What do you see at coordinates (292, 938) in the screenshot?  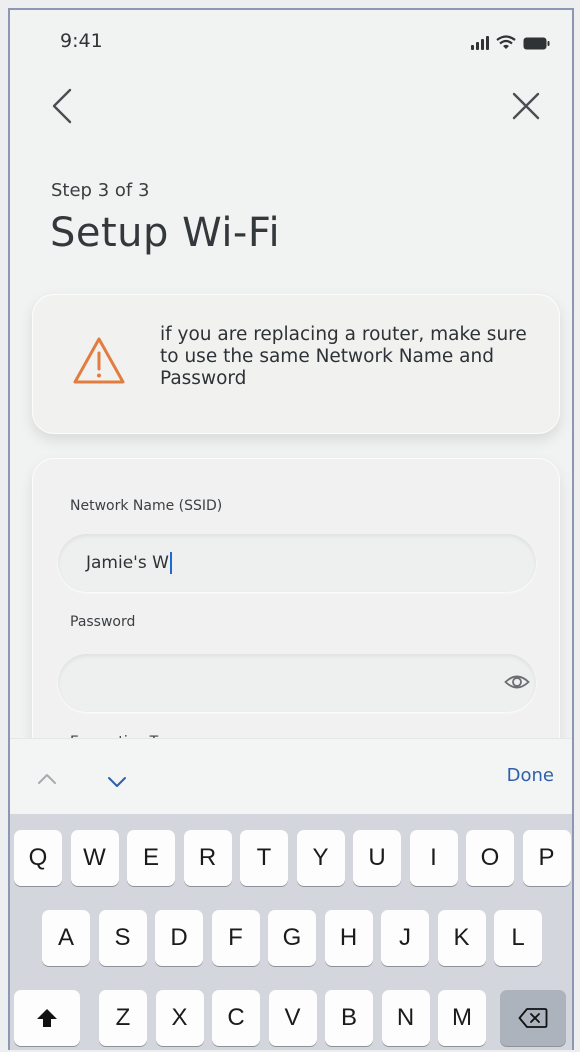 I see `key-g: G` at bounding box center [292, 938].